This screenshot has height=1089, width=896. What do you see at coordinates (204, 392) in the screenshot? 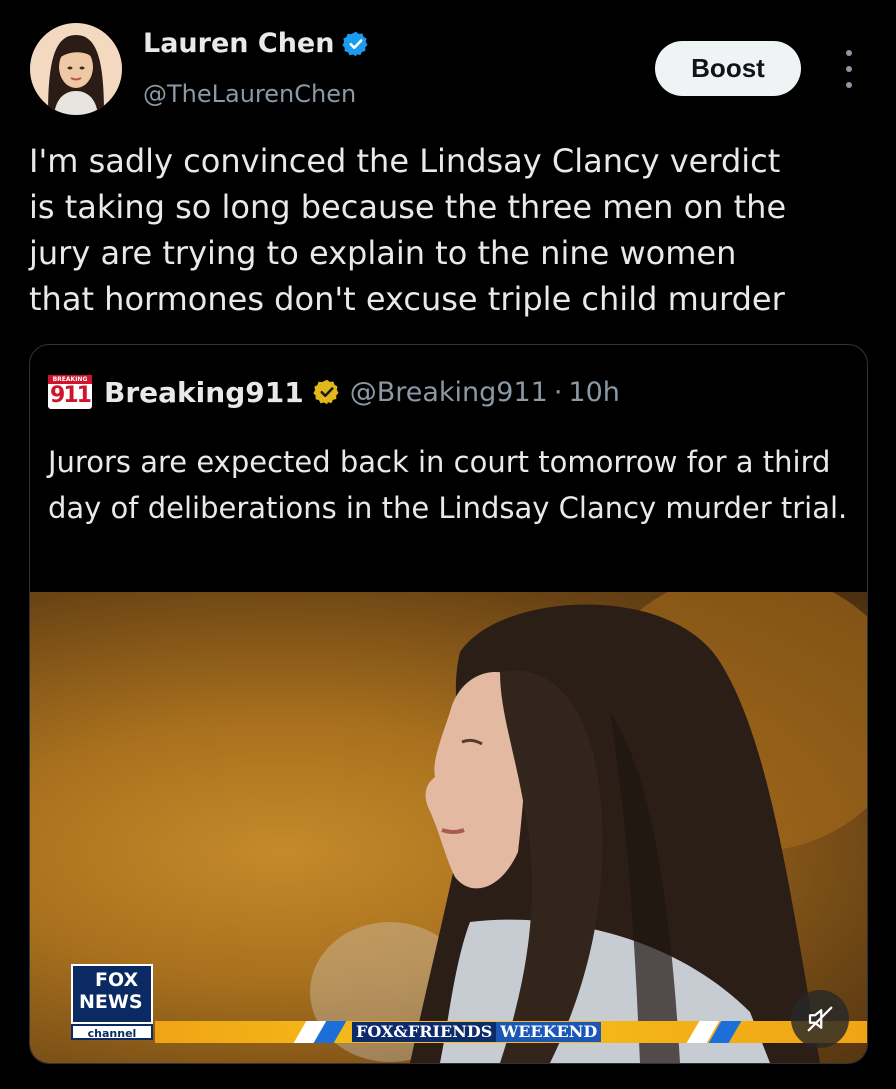
I see `quoted-author-name: Breaking911` at bounding box center [204, 392].